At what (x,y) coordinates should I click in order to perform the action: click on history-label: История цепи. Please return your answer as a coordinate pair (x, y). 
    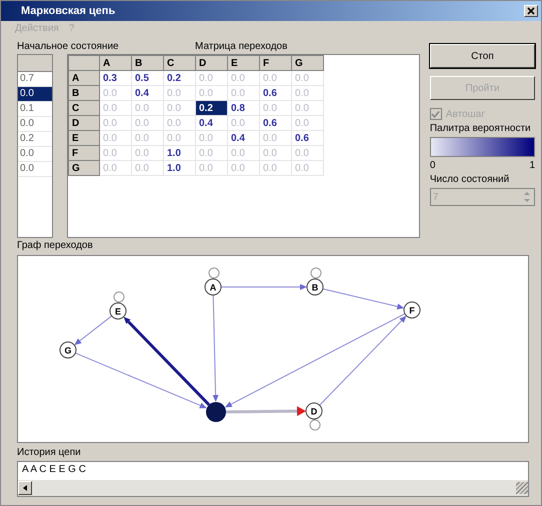
    Looking at the image, I should click on (49, 453).